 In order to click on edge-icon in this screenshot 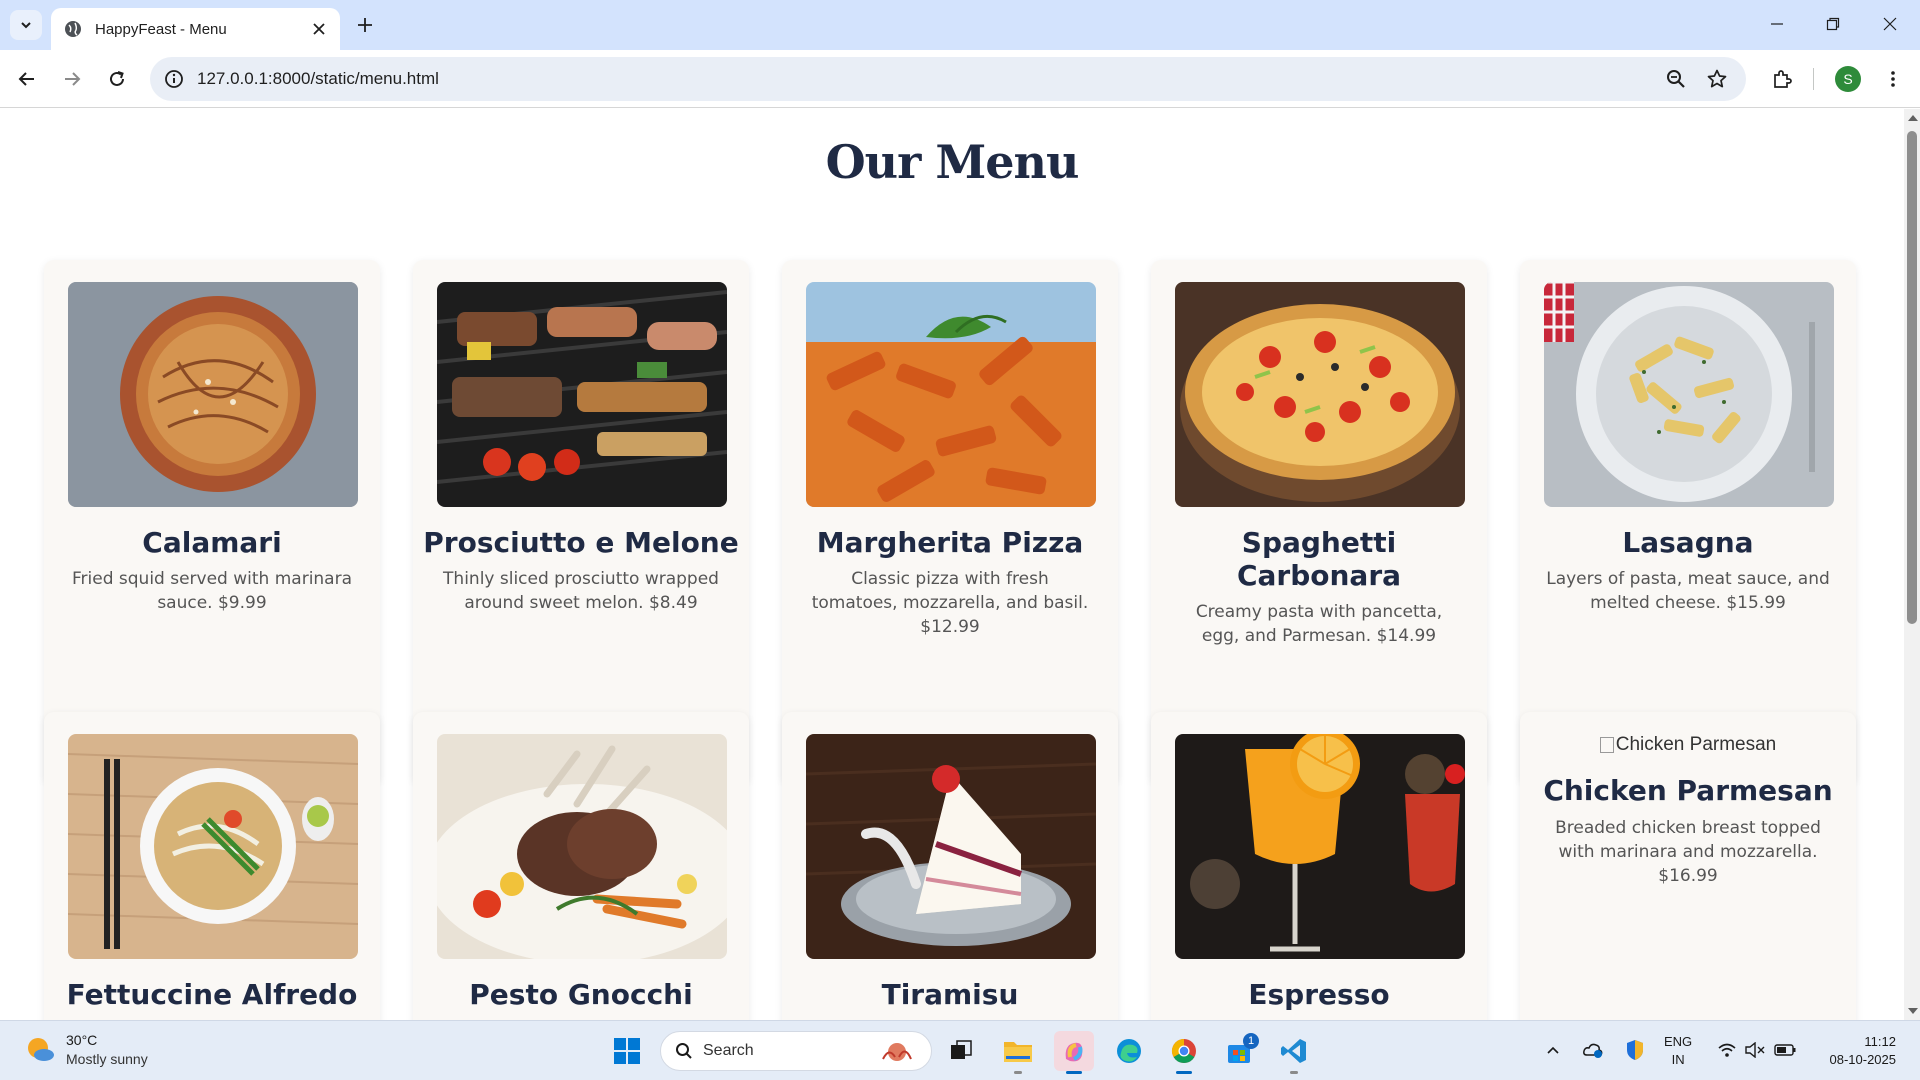, I will do `click(1129, 1051)`.